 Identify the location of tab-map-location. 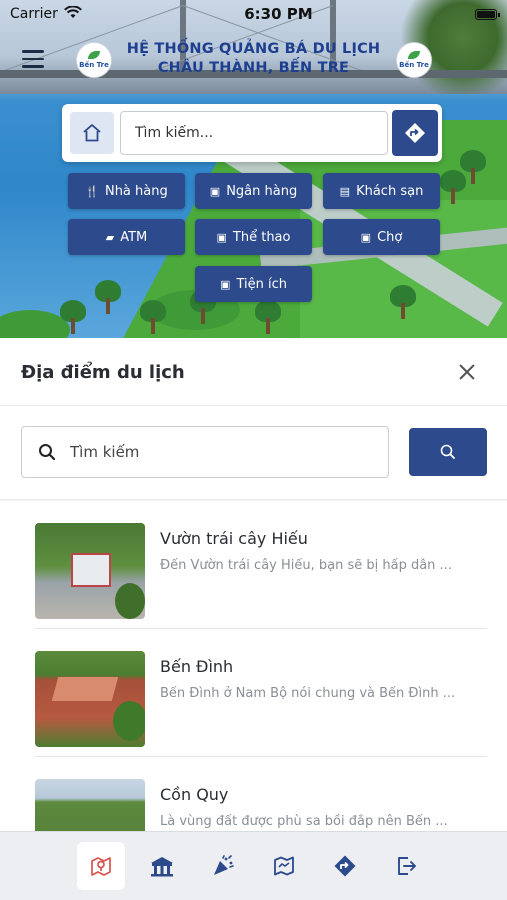
(101, 866).